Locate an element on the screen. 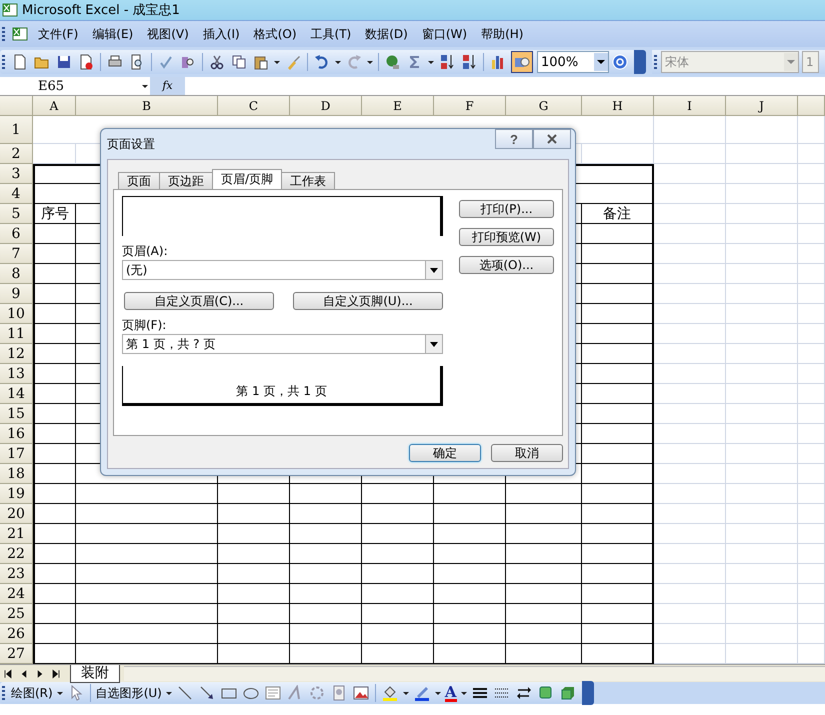 This screenshot has width=825, height=715. shapes-icon is located at coordinates (522, 62).